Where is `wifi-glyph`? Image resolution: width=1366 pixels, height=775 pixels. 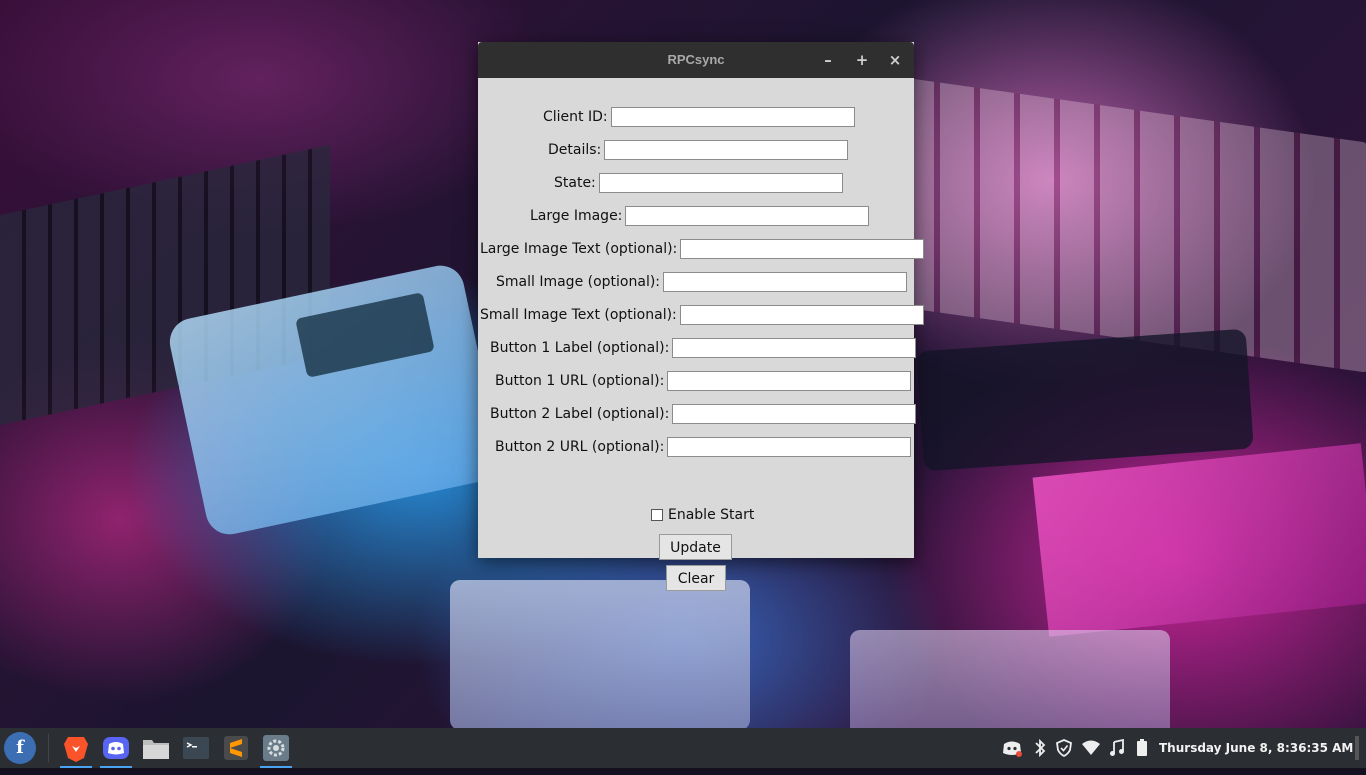 wifi-glyph is located at coordinates (1091, 747).